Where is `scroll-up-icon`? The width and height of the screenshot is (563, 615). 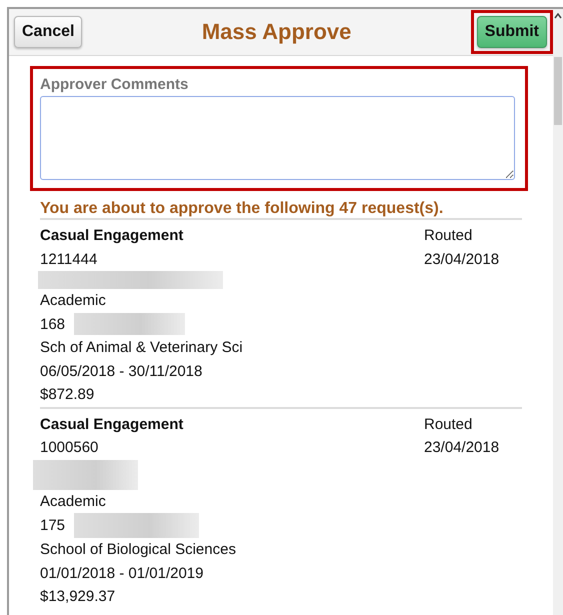
scroll-up-icon is located at coordinates (558, 16).